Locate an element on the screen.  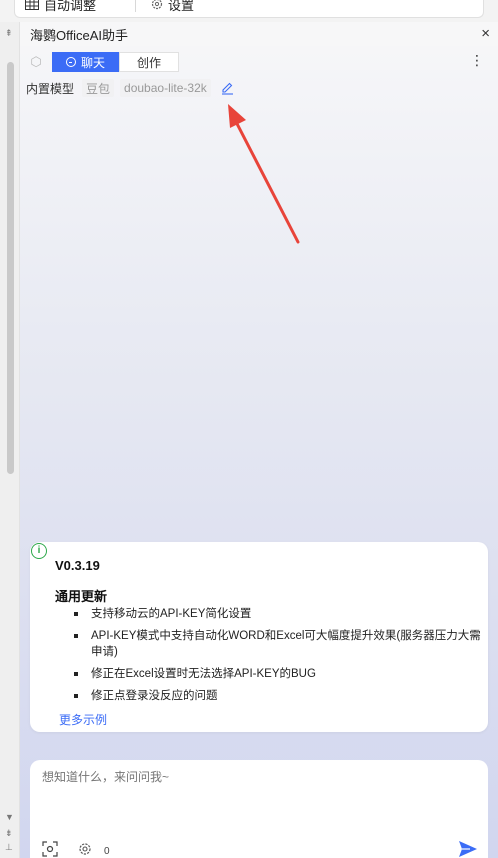
scan-icon is located at coordinates (50, 848).